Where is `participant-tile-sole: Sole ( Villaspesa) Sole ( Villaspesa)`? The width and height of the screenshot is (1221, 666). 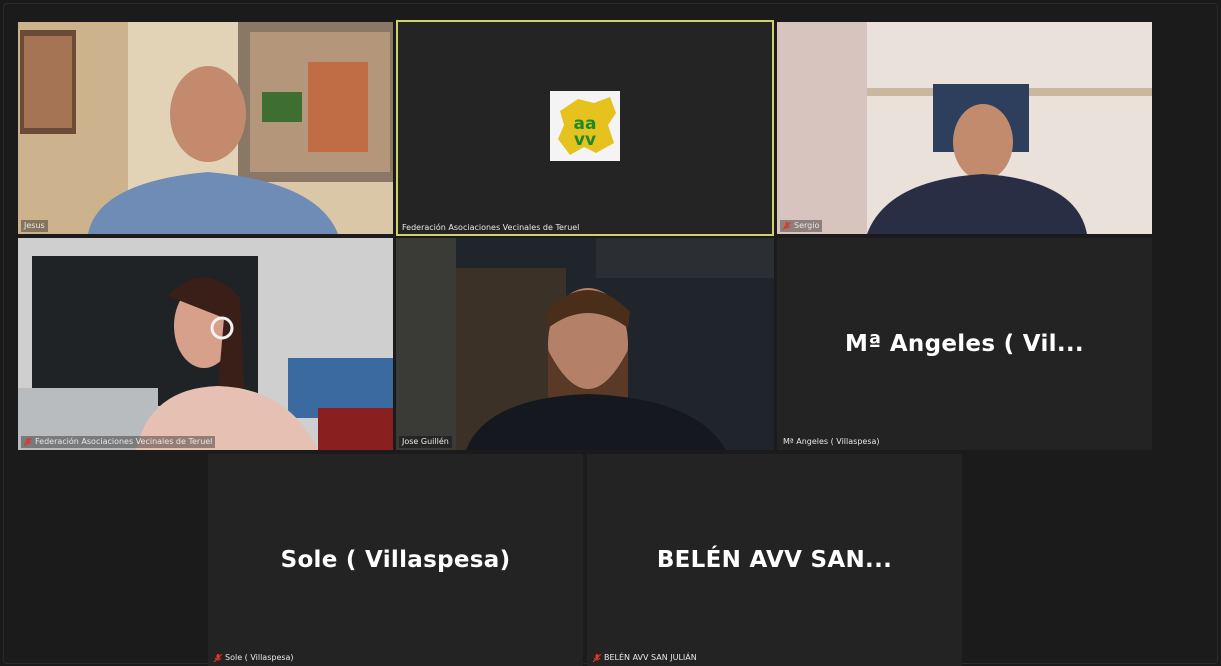 participant-tile-sole: Sole ( Villaspesa) Sole ( Villaspesa) is located at coordinates (395, 560).